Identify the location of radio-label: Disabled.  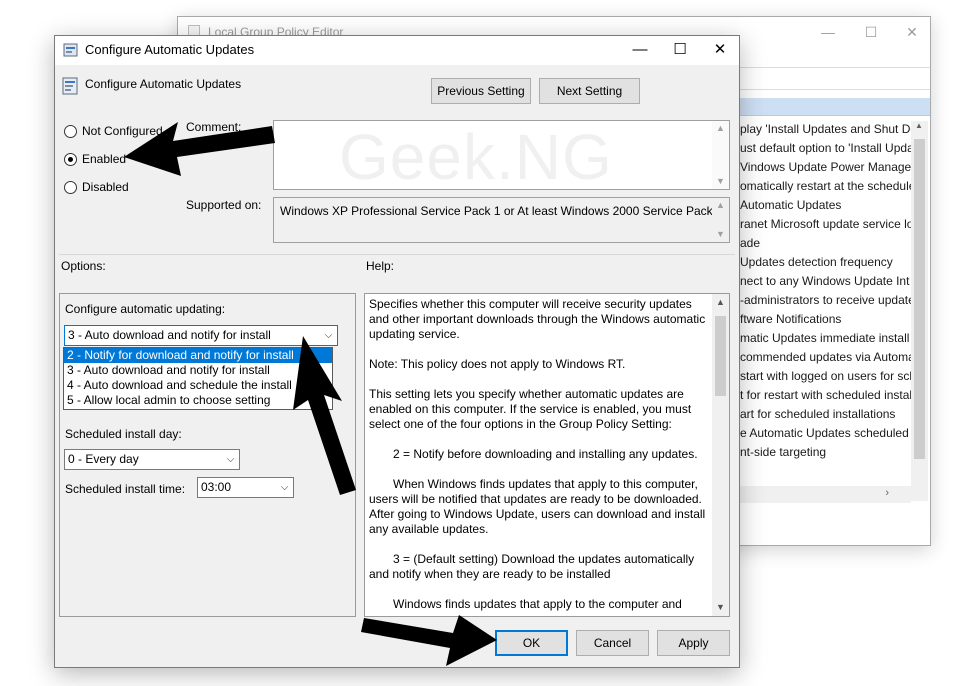
(105, 187).